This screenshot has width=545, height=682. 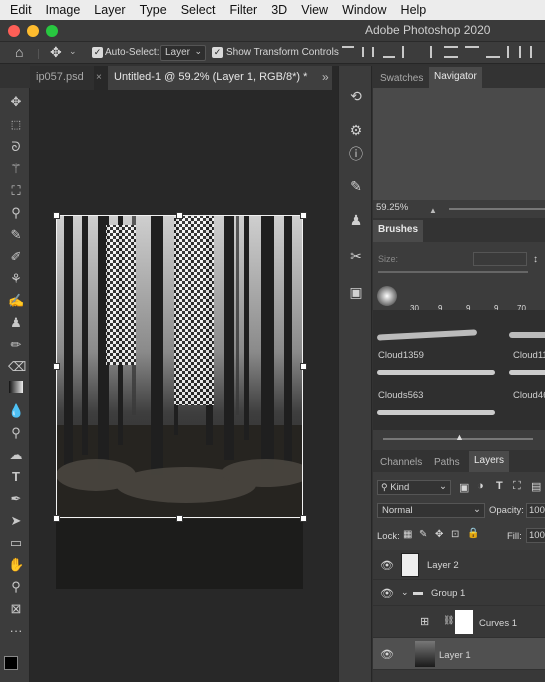 I want to click on transform-handle-br, so click(x=303, y=518).